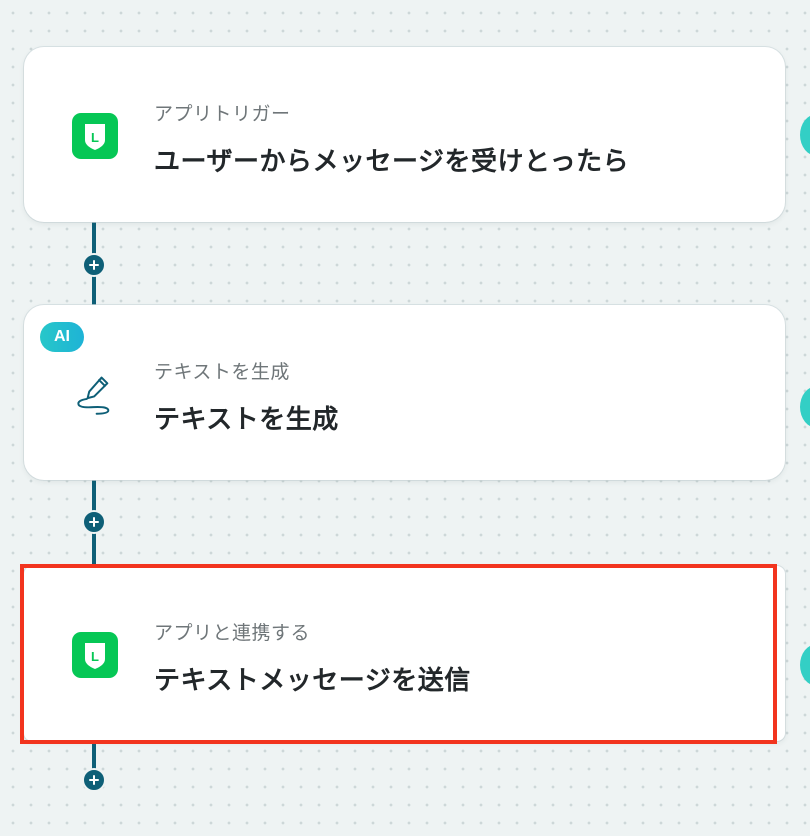  What do you see at coordinates (222, 114) in the screenshot?
I see `step-type-label: アプリトリガー` at bounding box center [222, 114].